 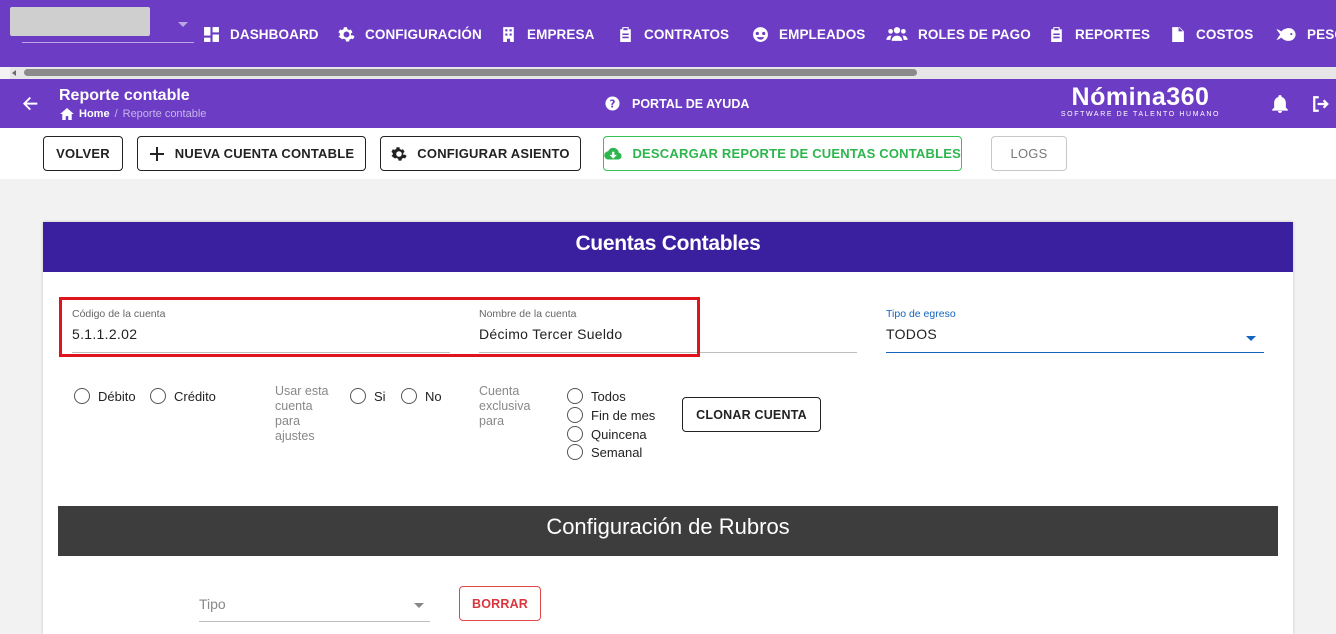 What do you see at coordinates (211, 34) in the screenshot?
I see `dashboard-icon` at bounding box center [211, 34].